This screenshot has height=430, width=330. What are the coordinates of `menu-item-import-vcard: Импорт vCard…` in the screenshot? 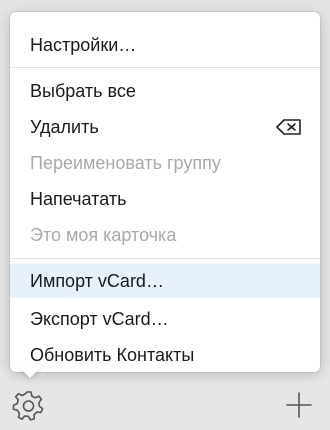 It's located at (165, 281).